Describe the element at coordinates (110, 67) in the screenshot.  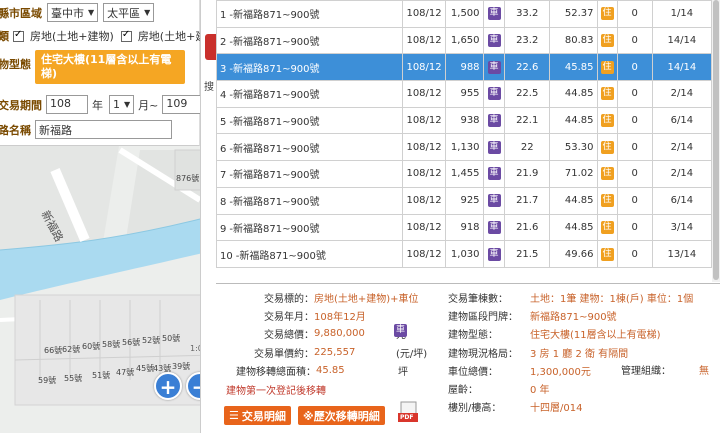
I see `building-type-select: 住宅大樓(11層含以上有電梯)` at that location.